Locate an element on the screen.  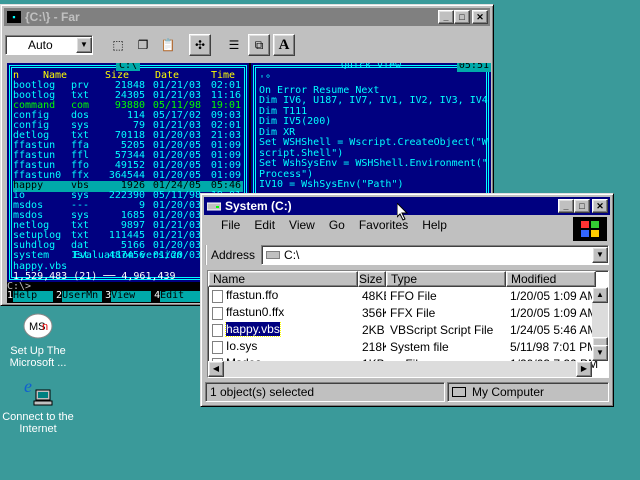
fkey-label: View is located at coordinates (131, 296).